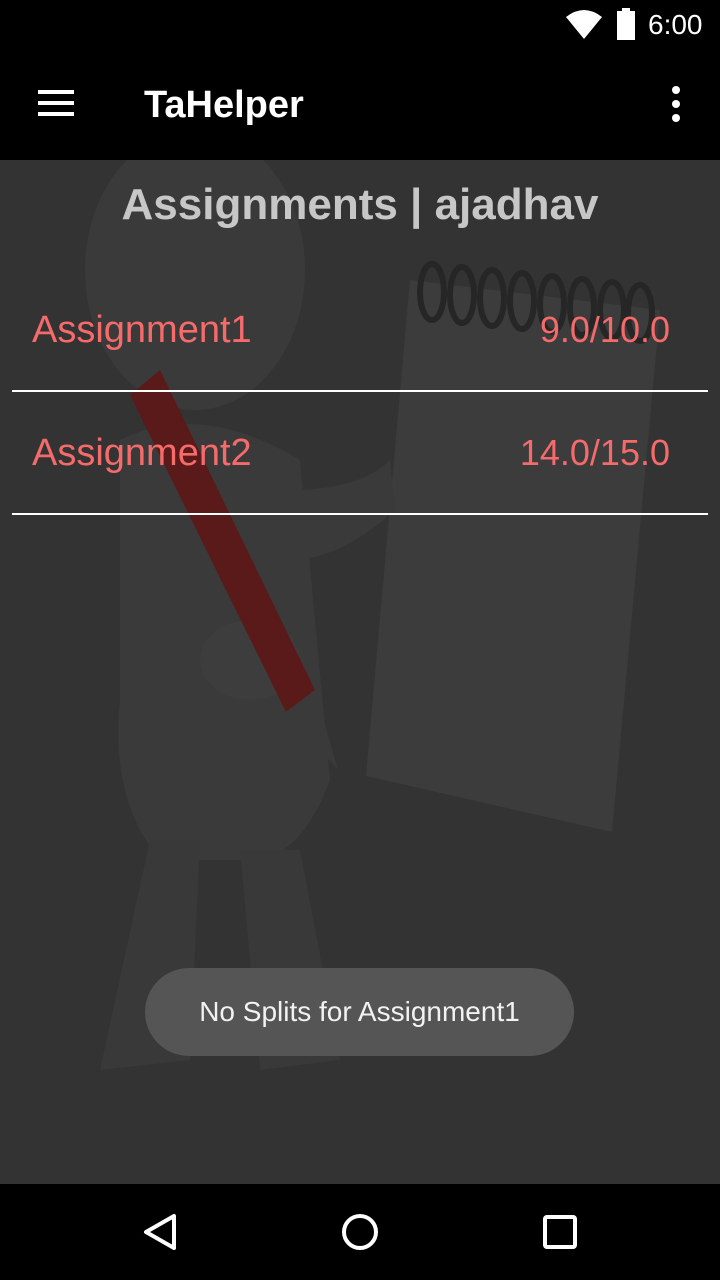 The width and height of the screenshot is (720, 1280). Describe the element at coordinates (360, 204) in the screenshot. I see `page-heading: Assignments | ajadhav` at that location.